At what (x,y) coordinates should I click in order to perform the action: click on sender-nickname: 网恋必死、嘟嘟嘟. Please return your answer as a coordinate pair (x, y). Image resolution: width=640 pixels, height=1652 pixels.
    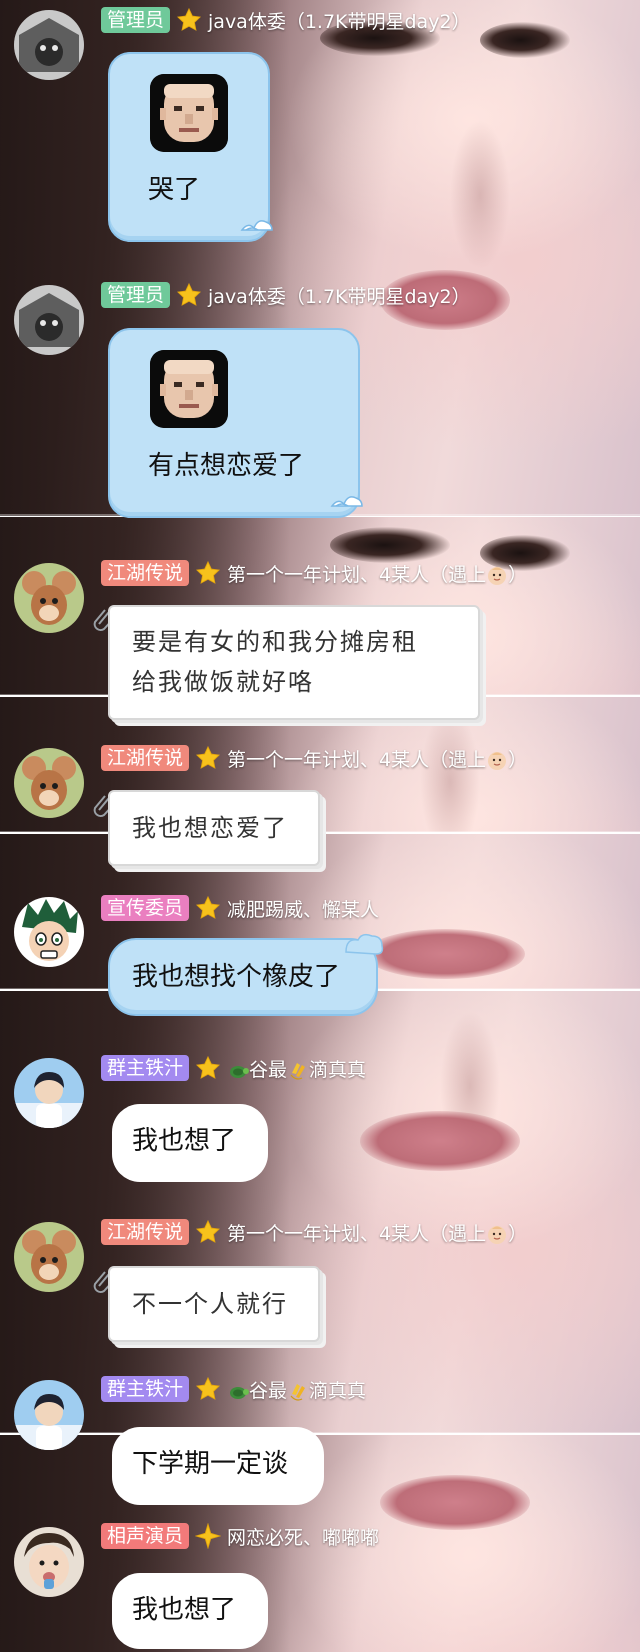
    Looking at the image, I should click on (303, 1536).